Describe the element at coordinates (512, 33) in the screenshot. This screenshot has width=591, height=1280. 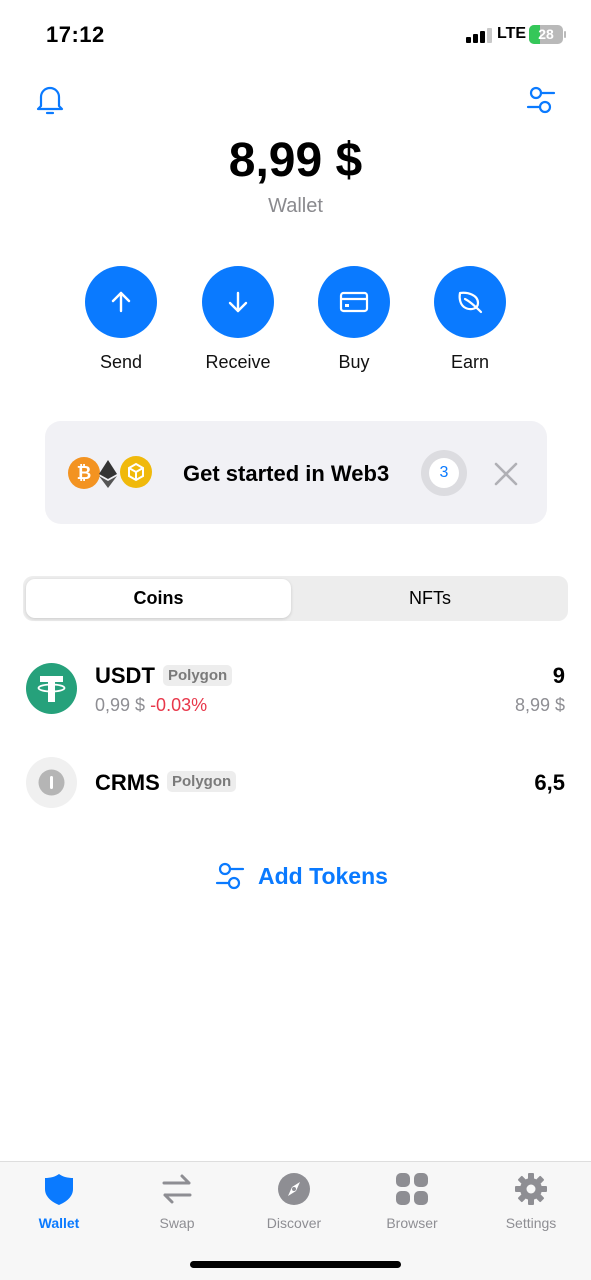
I see `network-type: LTE` at that location.